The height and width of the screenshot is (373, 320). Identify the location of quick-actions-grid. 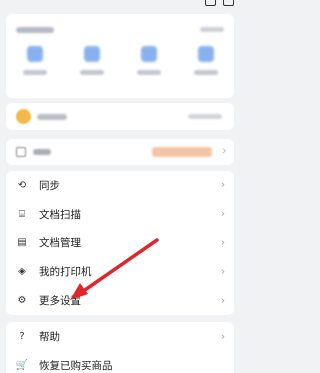
(120, 60).